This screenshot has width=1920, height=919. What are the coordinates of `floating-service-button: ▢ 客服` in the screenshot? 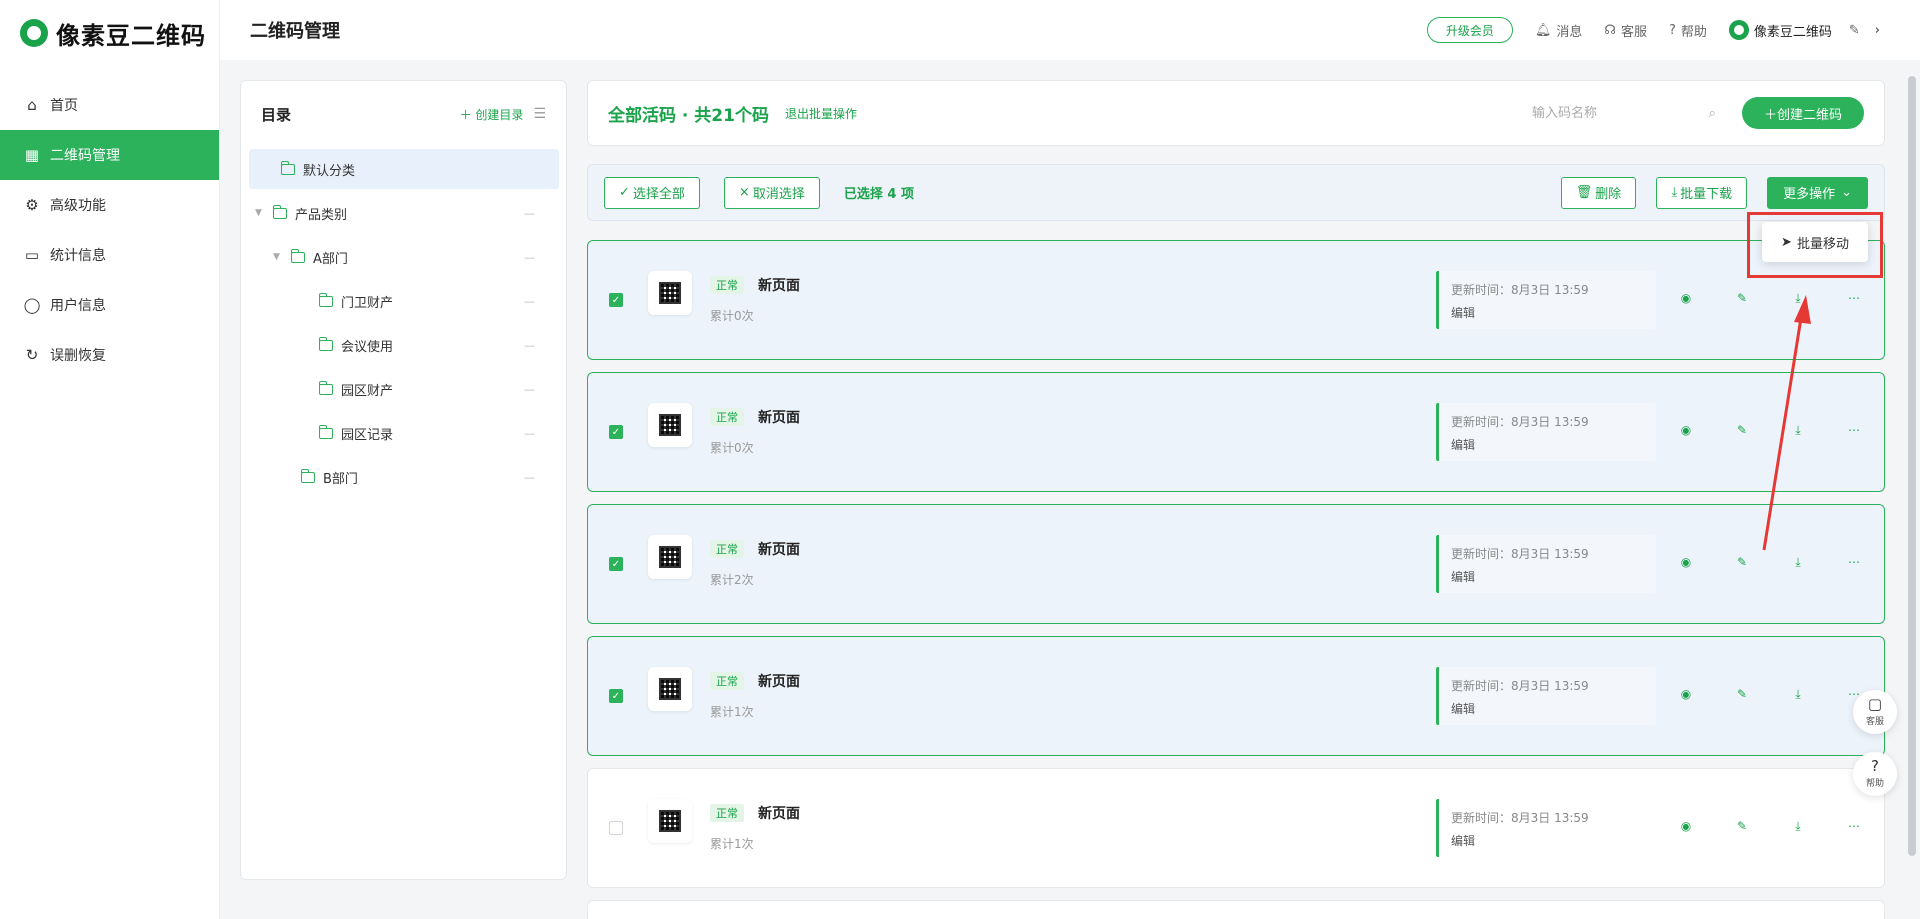 It's located at (1875, 712).